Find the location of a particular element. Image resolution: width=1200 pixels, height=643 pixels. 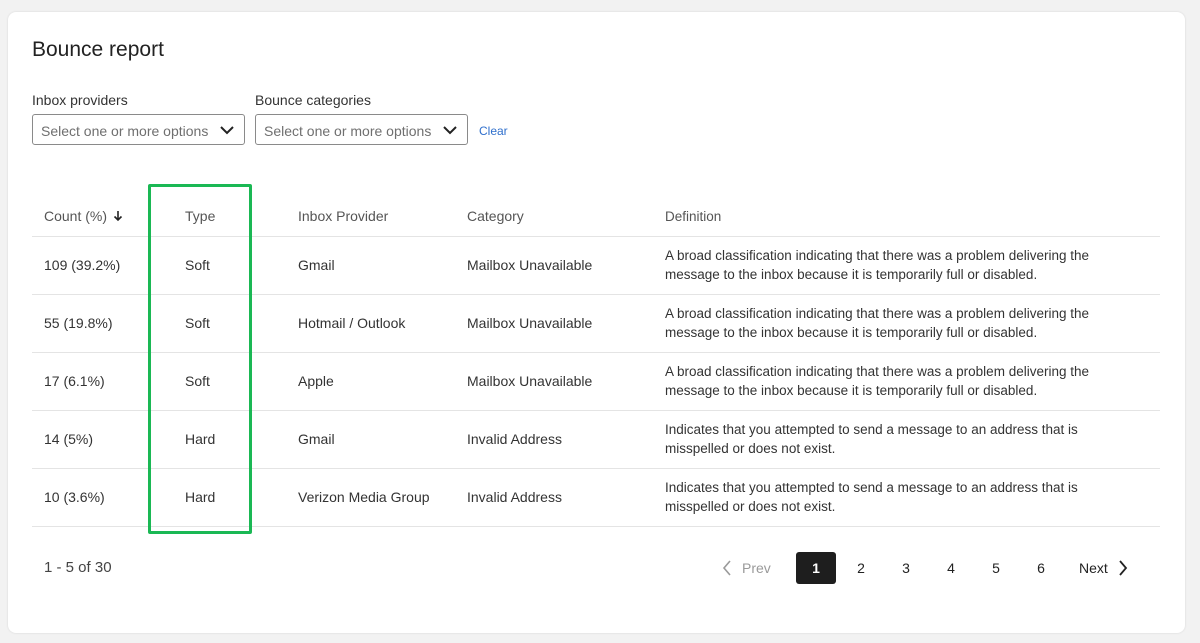

count-header-label: Count (%) is located at coordinates (76, 216).